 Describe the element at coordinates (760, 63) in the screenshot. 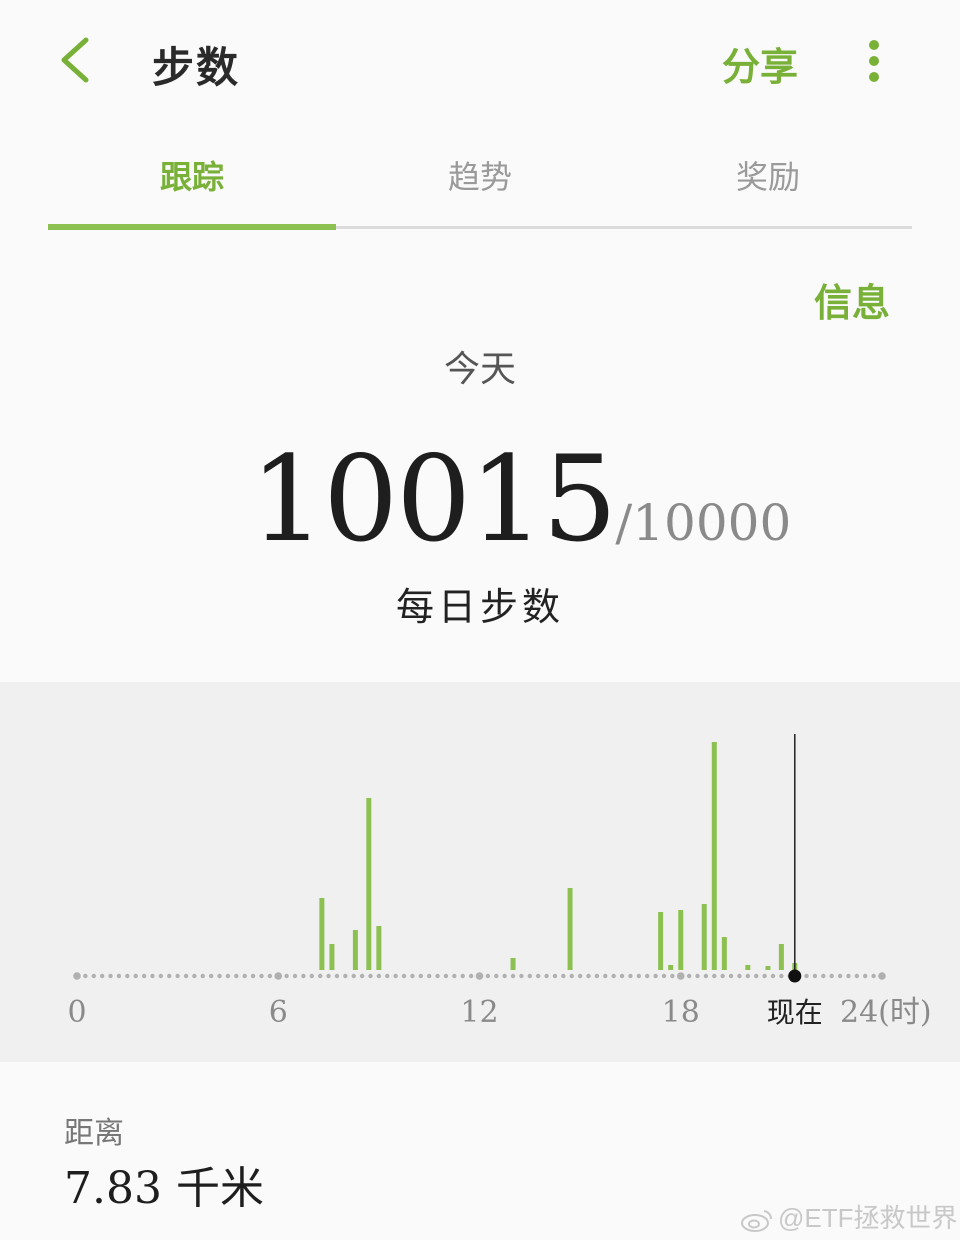

I see `share-button: 分享` at that location.